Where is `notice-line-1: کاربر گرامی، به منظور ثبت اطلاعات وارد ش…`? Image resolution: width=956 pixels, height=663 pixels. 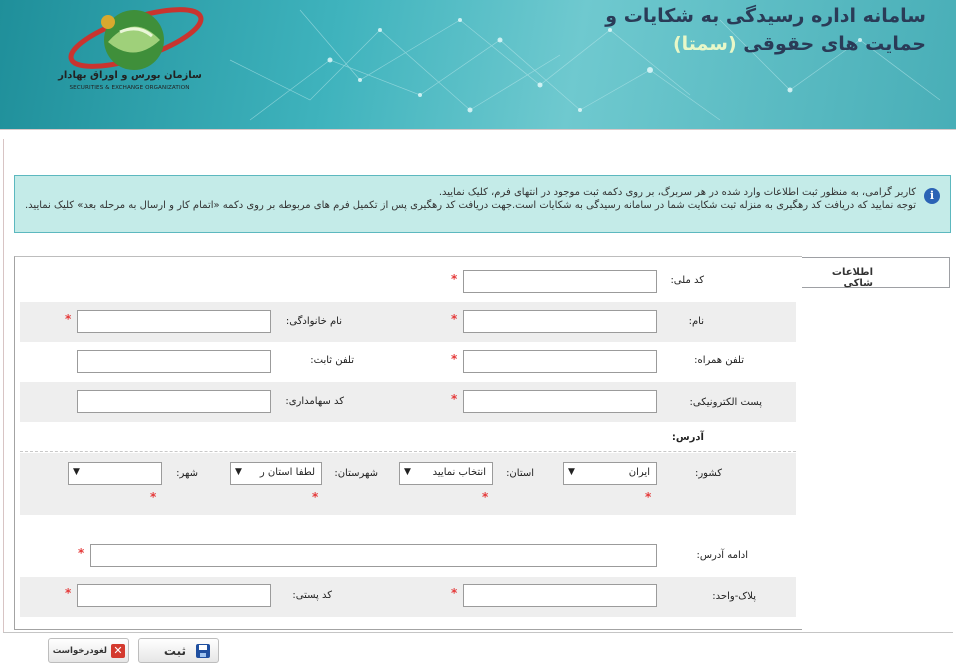 notice-line-1: کاربر گرامی، به منظور ثبت اطلاعات وارد ش… is located at coordinates (677, 192).